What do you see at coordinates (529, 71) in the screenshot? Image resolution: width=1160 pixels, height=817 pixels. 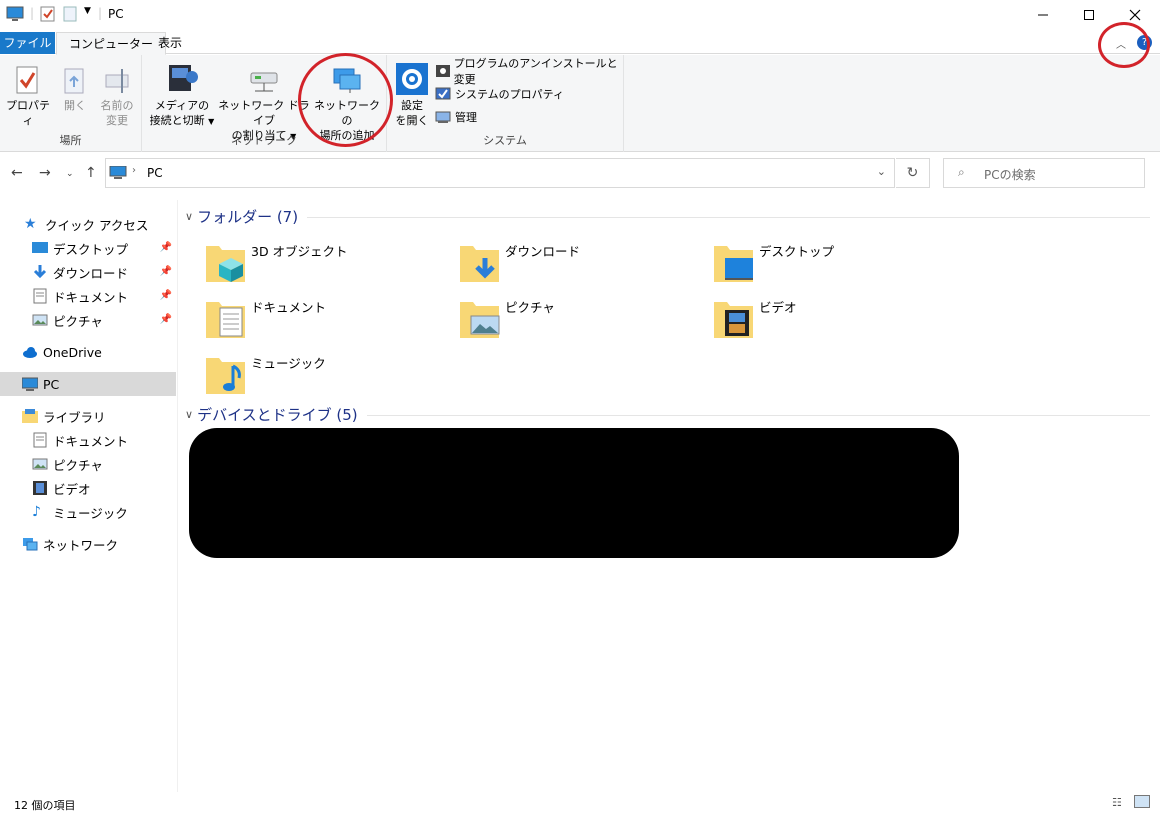 I see `uninstall-program-button: プログラムのアンインストールと変更` at bounding box center [529, 71].